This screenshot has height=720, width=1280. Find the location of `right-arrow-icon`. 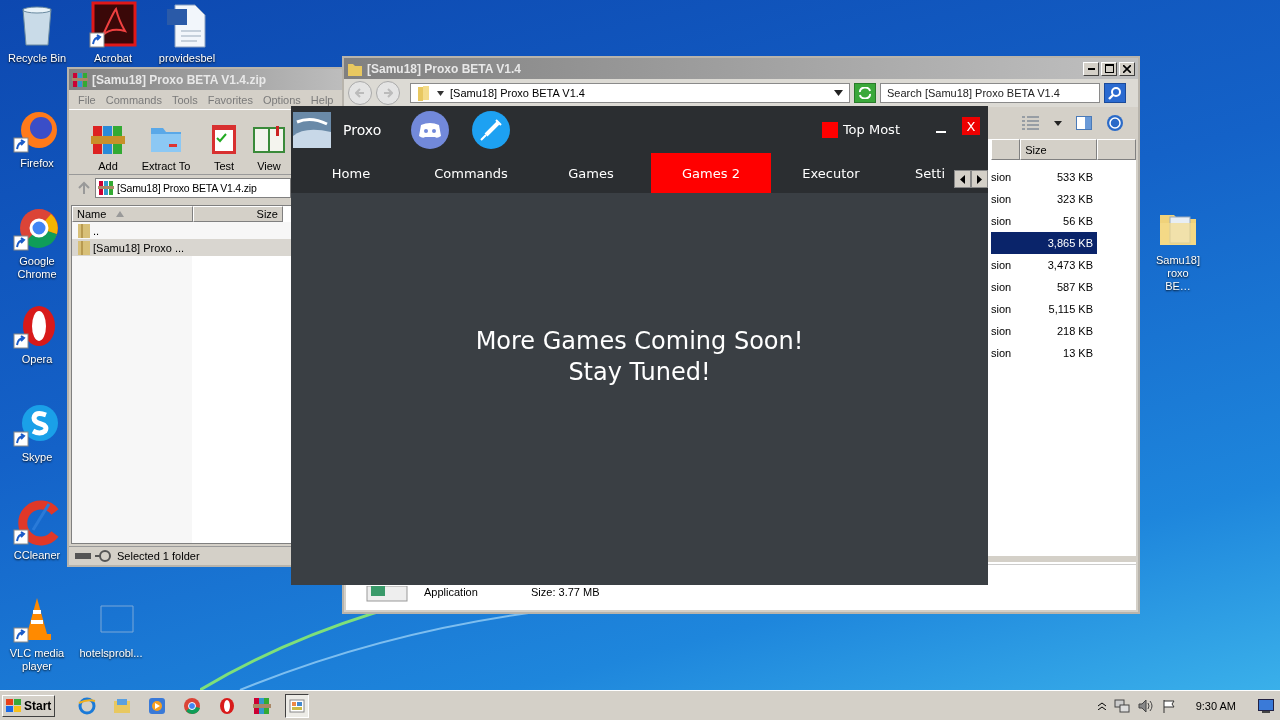

right-arrow-icon is located at coordinates (979, 179).